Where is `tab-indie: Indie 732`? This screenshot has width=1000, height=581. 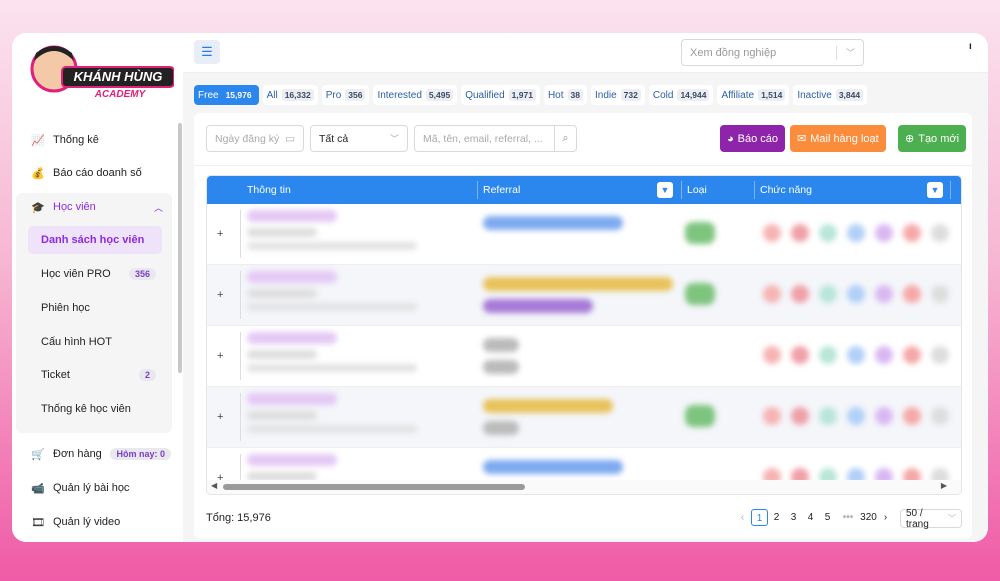
tab-indie: Indie 732 is located at coordinates (617, 95).